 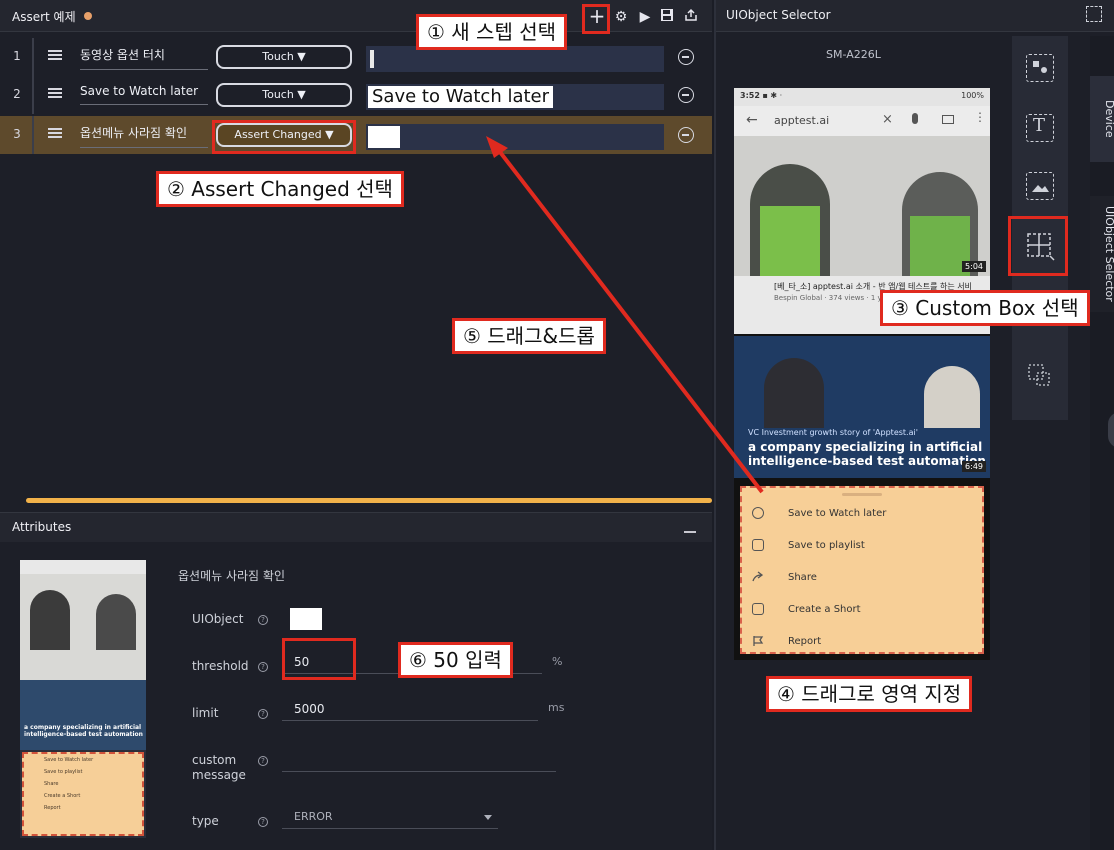 What do you see at coordinates (645, 17) in the screenshot?
I see `play-icon: ▶` at bounding box center [645, 17].